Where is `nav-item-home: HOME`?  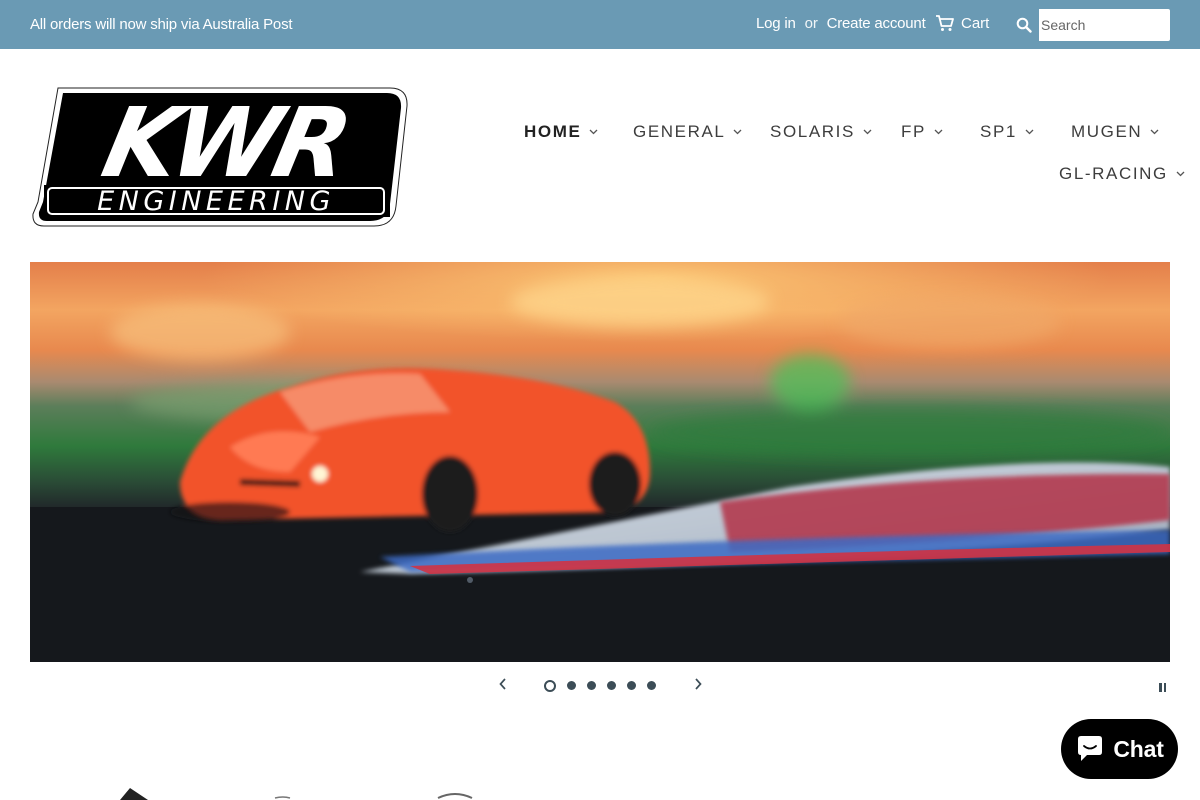
nav-item-home: HOME is located at coordinates (561, 132).